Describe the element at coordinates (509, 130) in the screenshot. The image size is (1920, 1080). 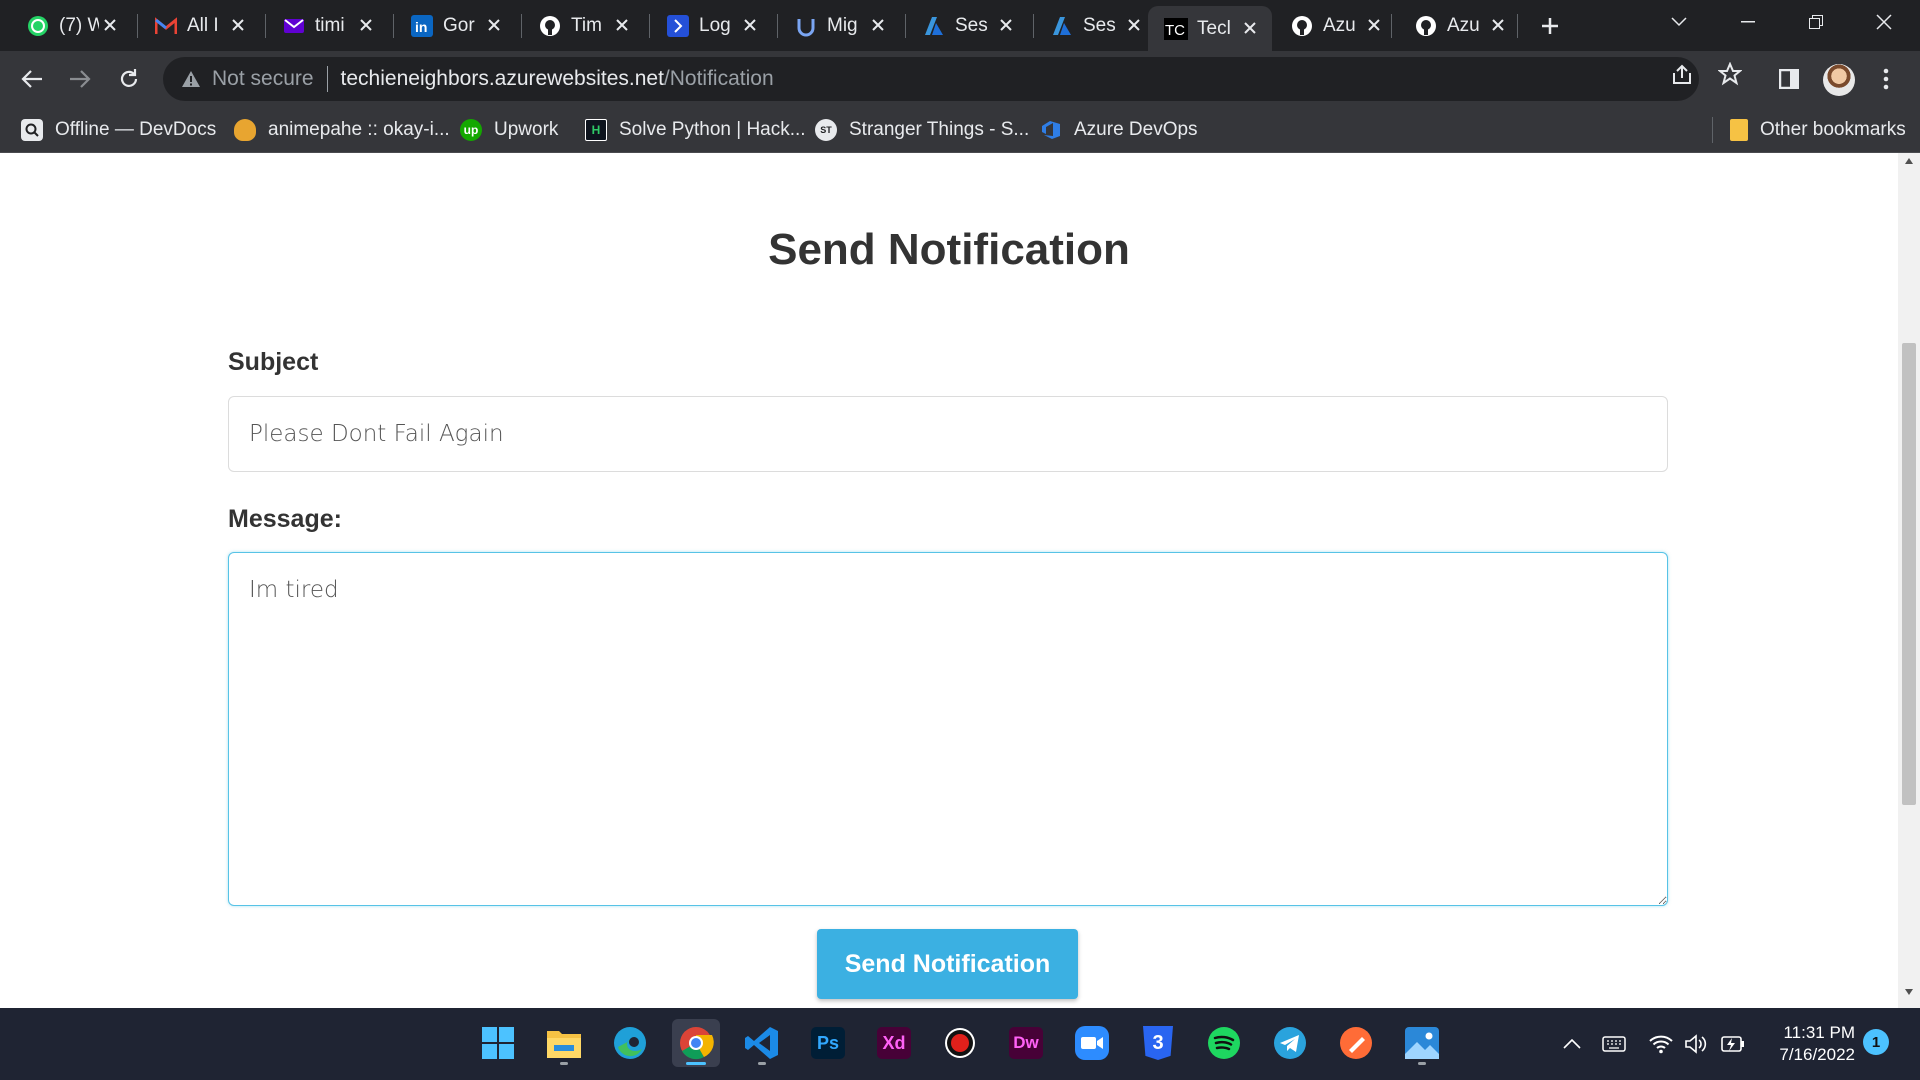
I see `bookmark-item: up Upwork` at that location.